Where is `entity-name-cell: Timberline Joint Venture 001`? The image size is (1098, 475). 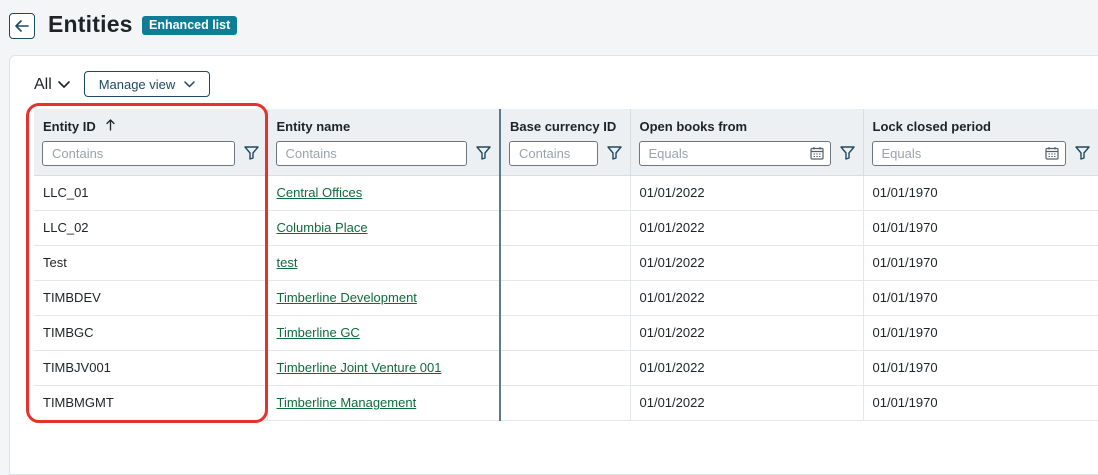 entity-name-cell: Timberline Joint Venture 001 is located at coordinates (383, 368).